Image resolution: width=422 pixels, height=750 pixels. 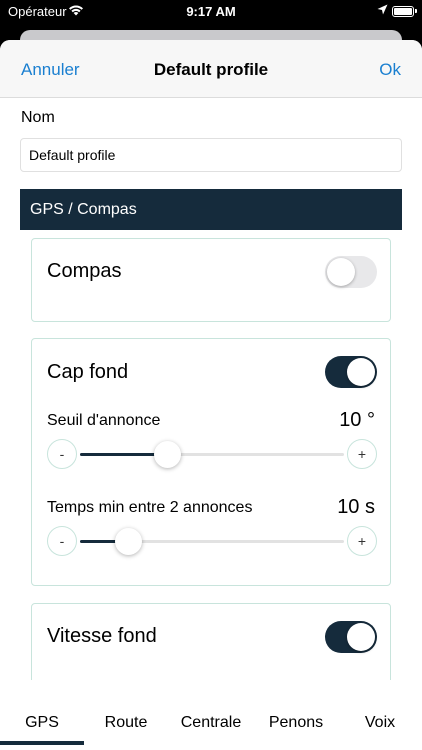 What do you see at coordinates (211, 723) in the screenshot?
I see `tab-centrale: Centrale` at bounding box center [211, 723].